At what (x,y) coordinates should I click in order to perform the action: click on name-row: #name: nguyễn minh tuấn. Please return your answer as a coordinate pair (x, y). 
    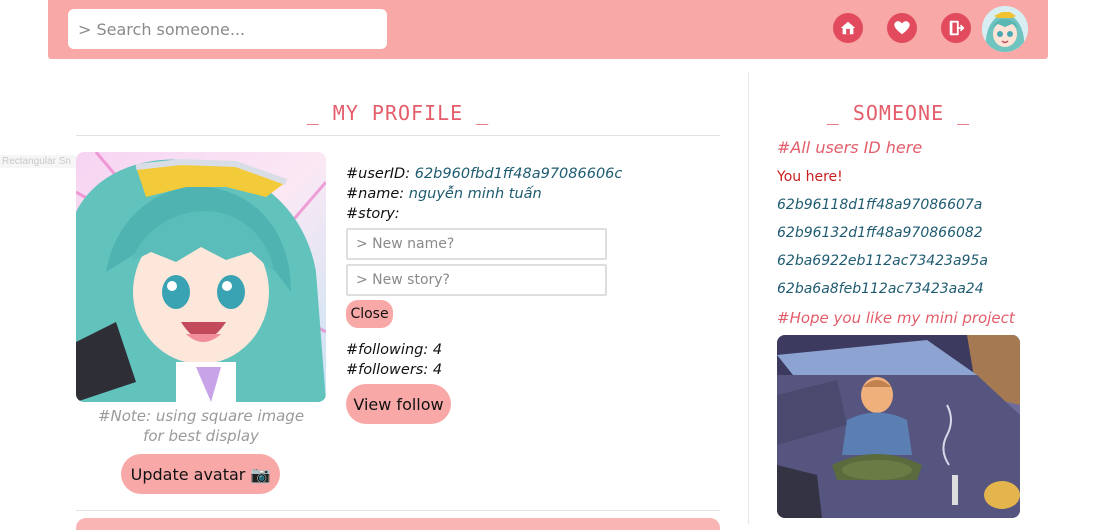
    Looking at the image, I should click on (444, 194).